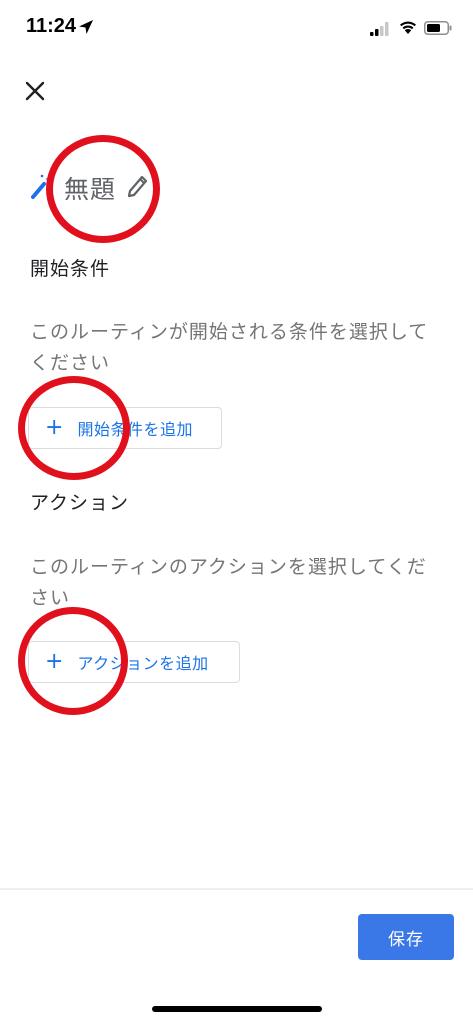  I want to click on actions-description: このルーティンのアクションを選択してください, so click(228, 582).